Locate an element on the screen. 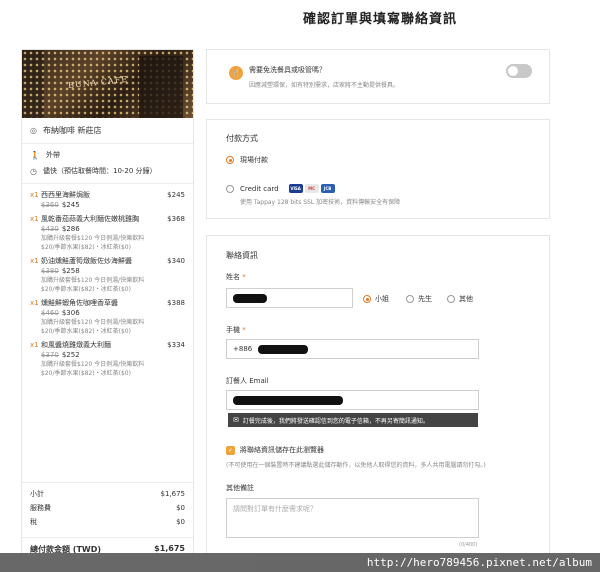 The width and height of the screenshot is (600, 572). envelope-icon: ✉ is located at coordinates (236, 420).